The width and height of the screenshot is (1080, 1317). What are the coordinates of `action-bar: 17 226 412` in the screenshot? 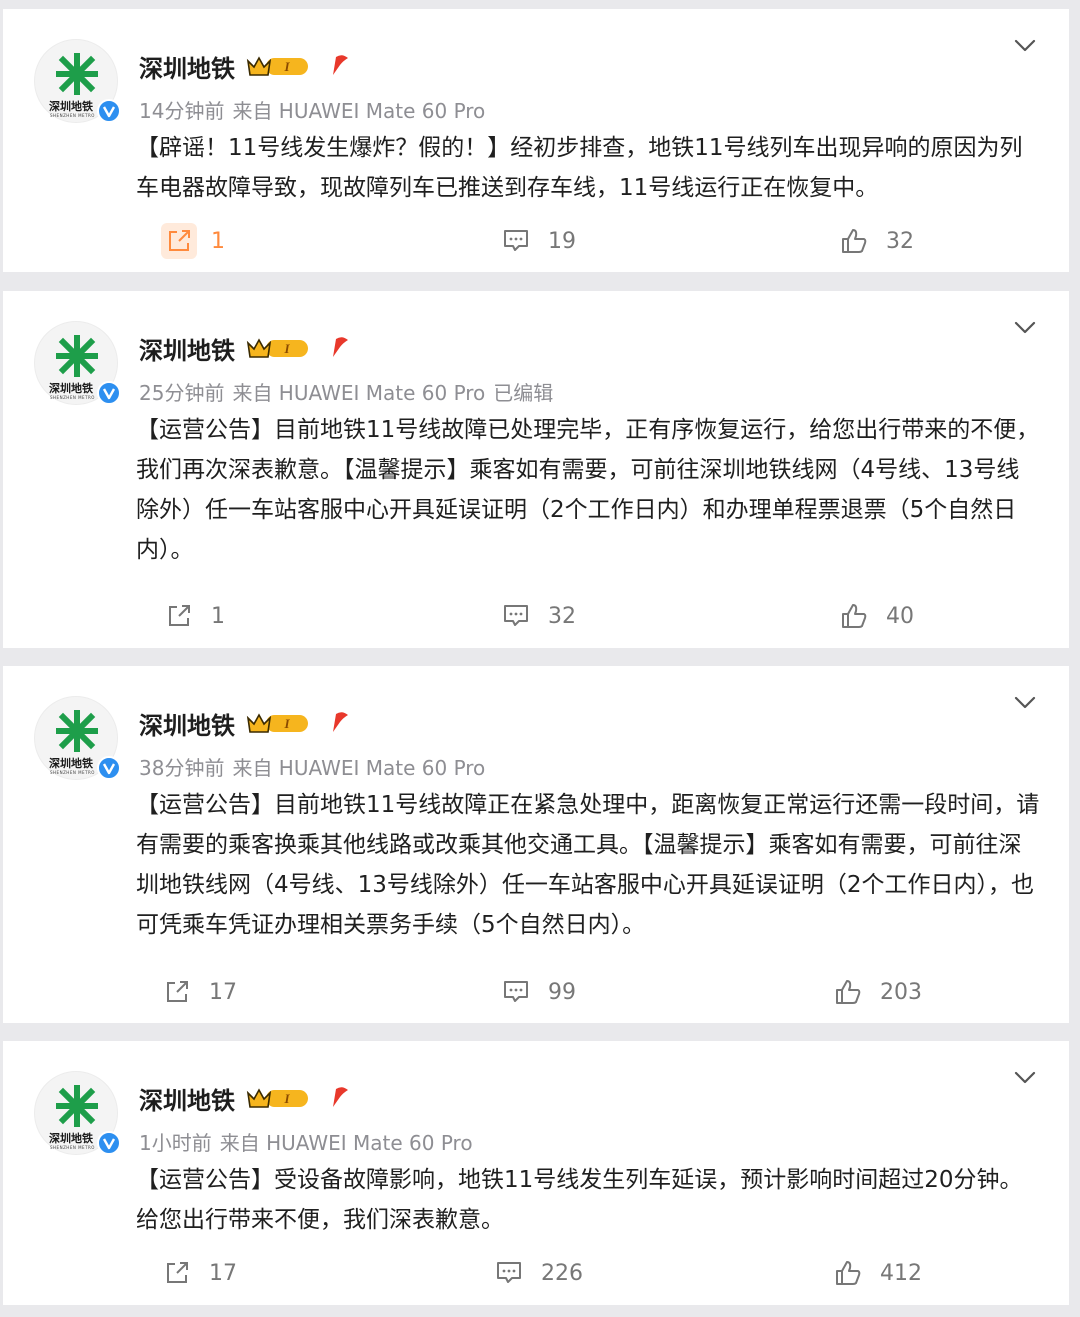 It's located at (536, 1273).